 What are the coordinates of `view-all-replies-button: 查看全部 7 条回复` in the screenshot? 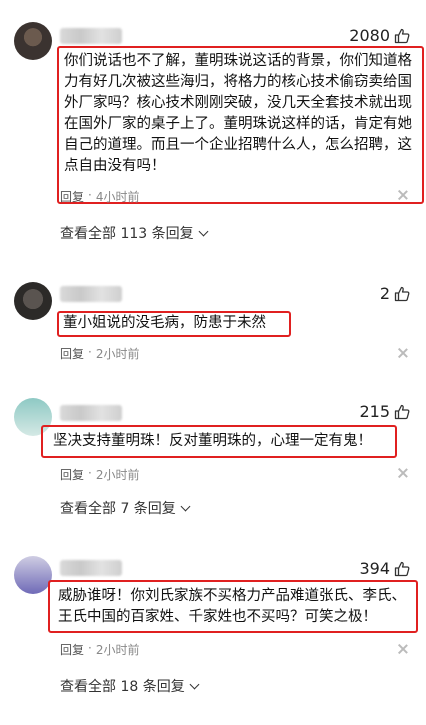 It's located at (125, 508).